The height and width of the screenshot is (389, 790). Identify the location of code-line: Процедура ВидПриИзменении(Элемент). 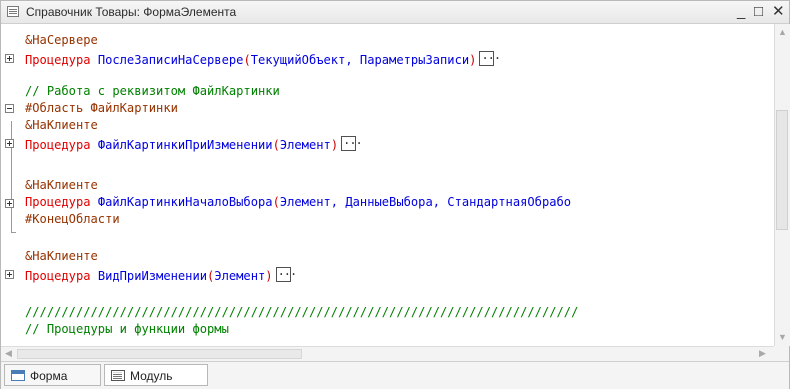
(160, 273).